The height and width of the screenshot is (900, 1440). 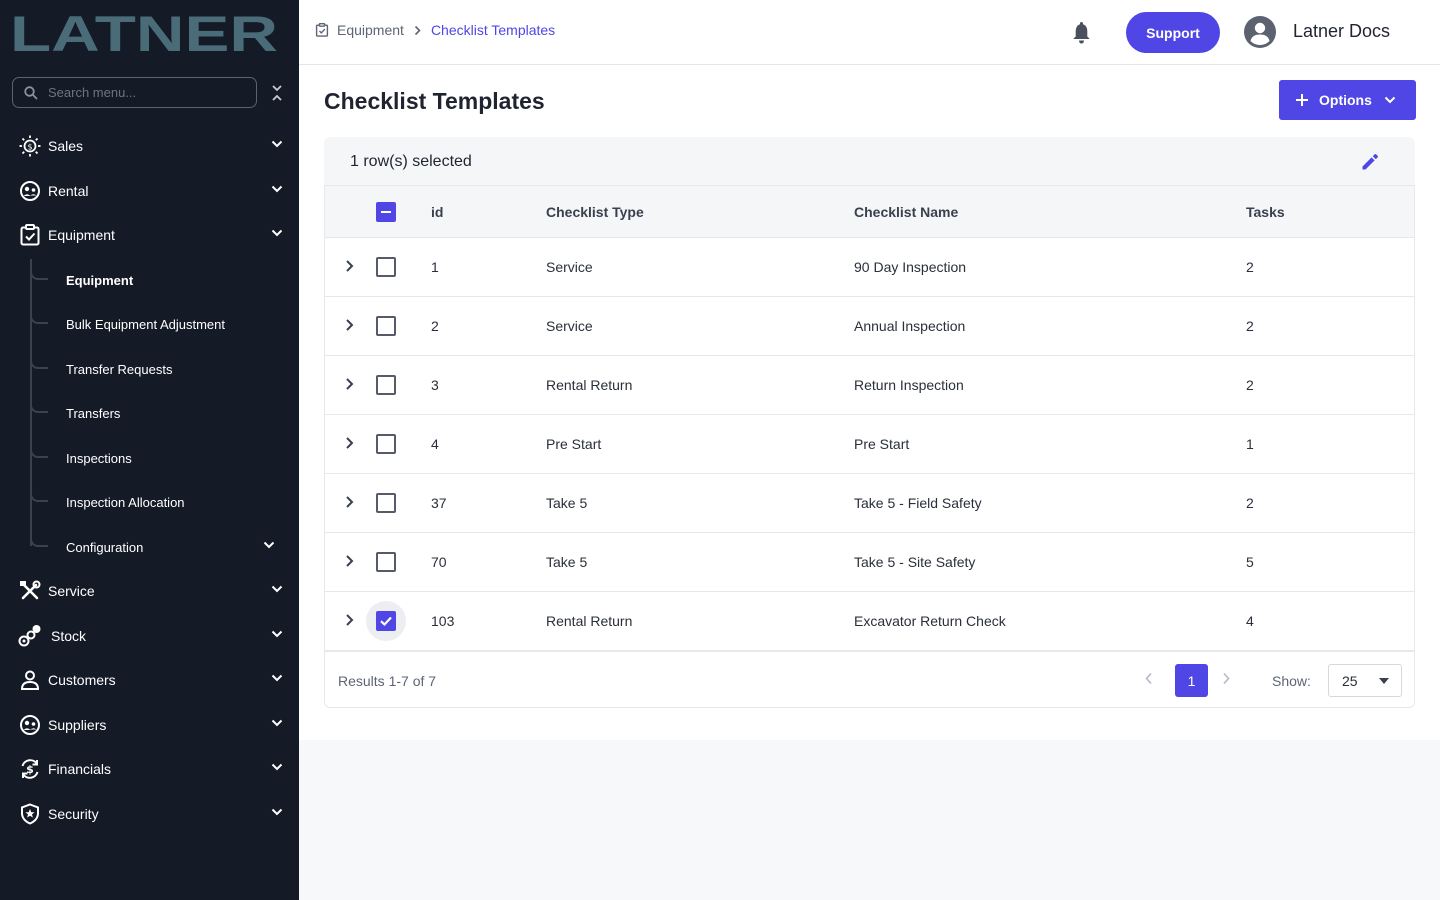 I want to click on cell-checklist-name: Excavator Return Check, so click(x=930, y=621).